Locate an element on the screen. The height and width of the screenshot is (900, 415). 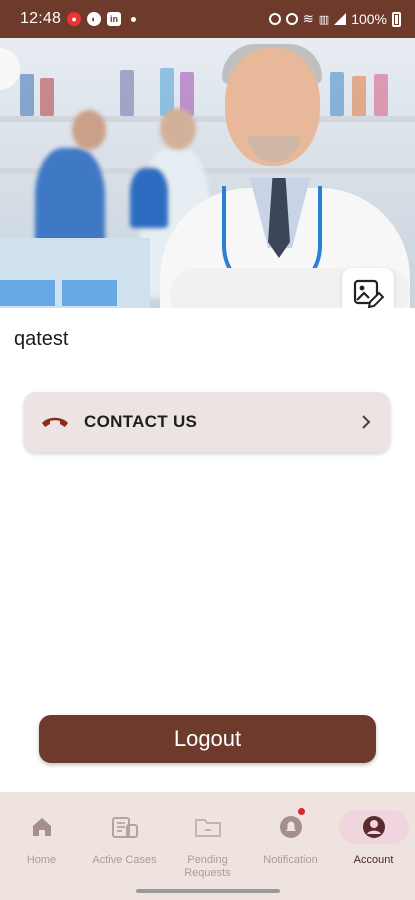
contact-us-label: CONTACT US is located at coordinates (141, 421).